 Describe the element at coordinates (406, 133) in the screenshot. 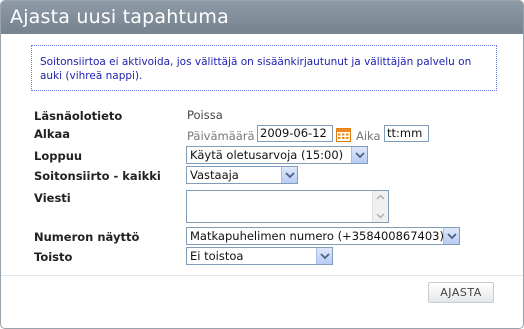

I see `time-field: tt:mm` at that location.